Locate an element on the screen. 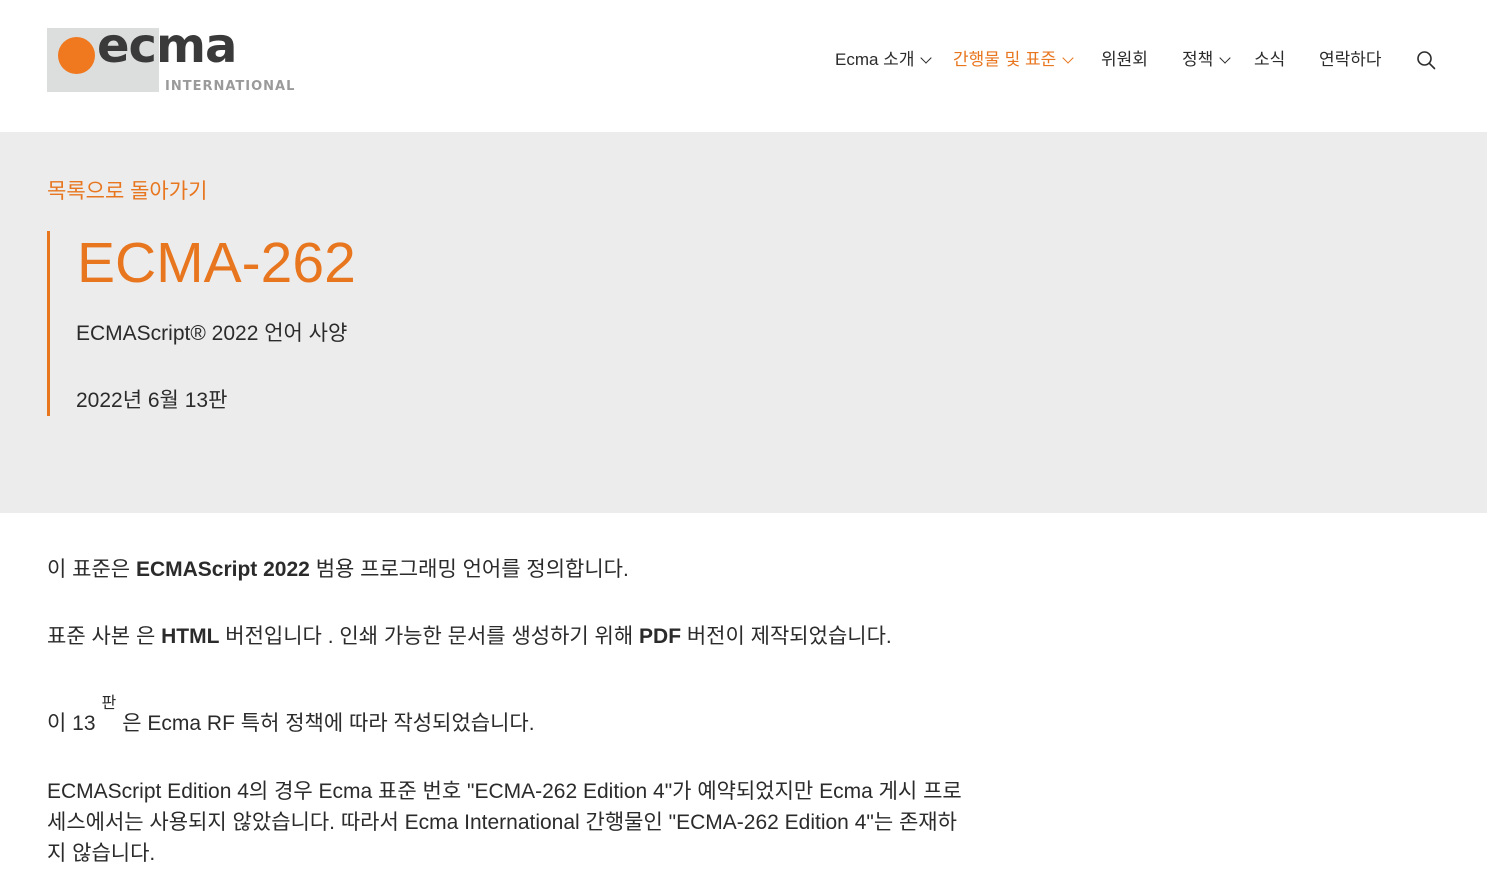 This screenshot has width=1487, height=869. nav-item-label: Ecma 소개 is located at coordinates (875, 59).